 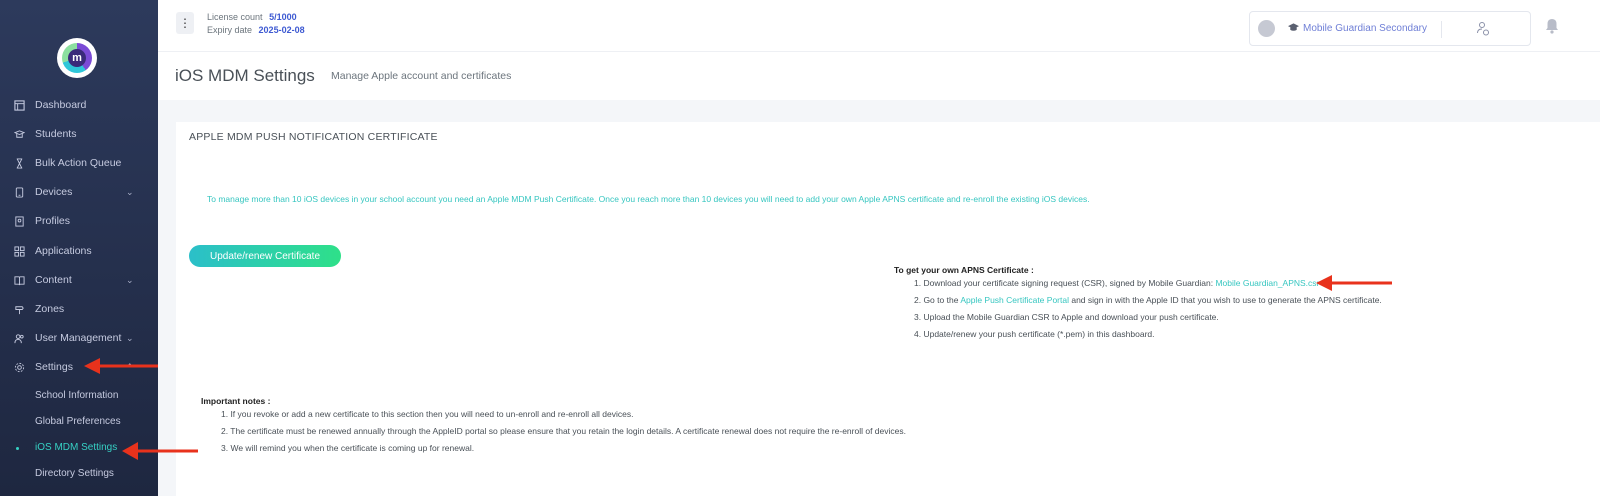 I want to click on device-icon, so click(x=19, y=192).